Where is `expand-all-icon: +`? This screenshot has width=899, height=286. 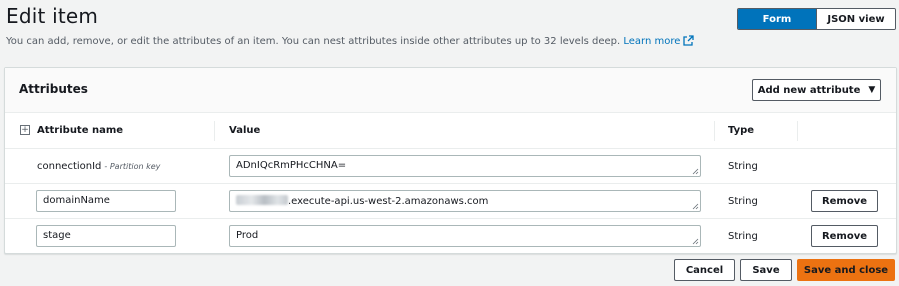 expand-all-icon: + is located at coordinates (25, 130).